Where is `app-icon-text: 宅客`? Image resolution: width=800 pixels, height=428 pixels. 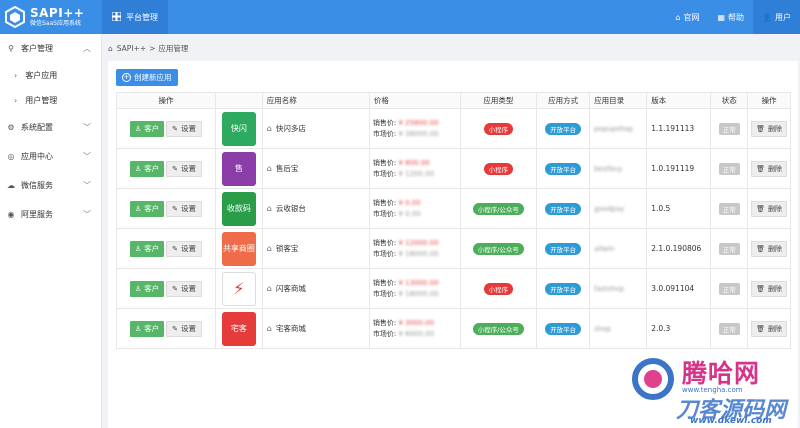 app-icon-text: 宅客 is located at coordinates (238, 328).